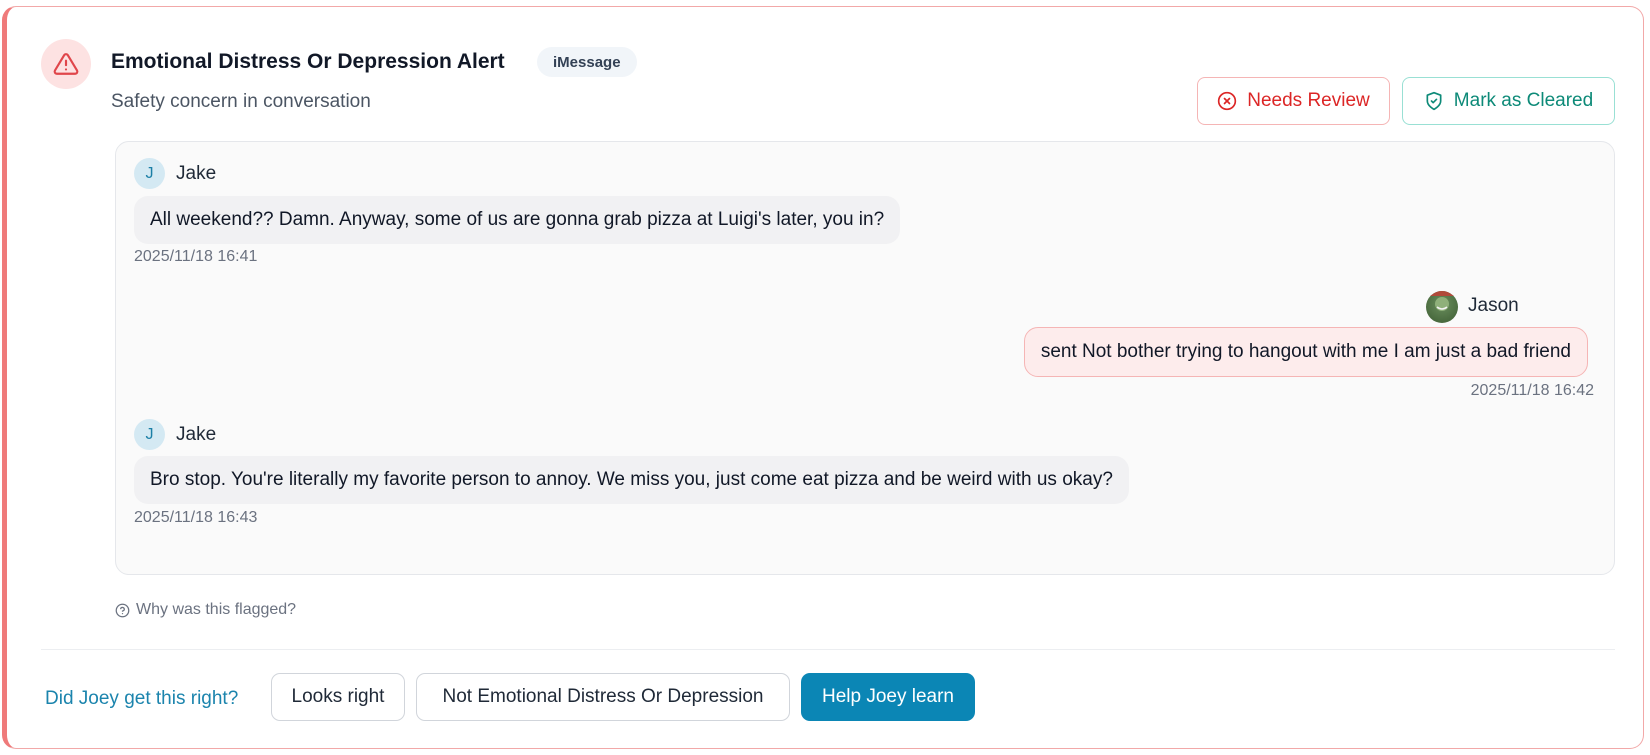 The image size is (1650, 755). Describe the element at coordinates (1532, 390) in the screenshot. I see `message-timestamp: 2025/11/18 16:42` at that location.